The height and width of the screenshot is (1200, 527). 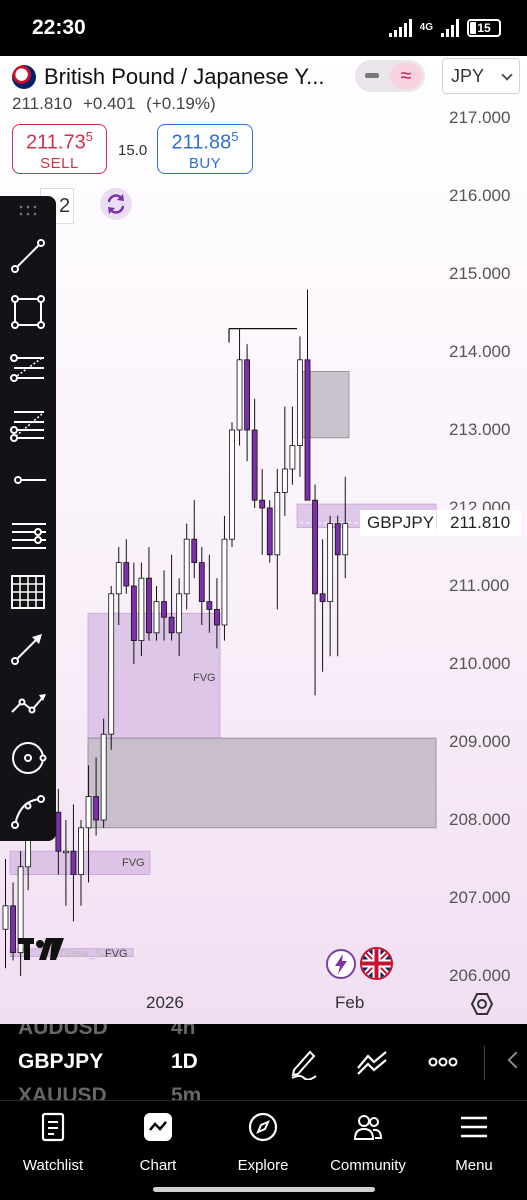 I want to click on divider, so click(x=484, y=1063).